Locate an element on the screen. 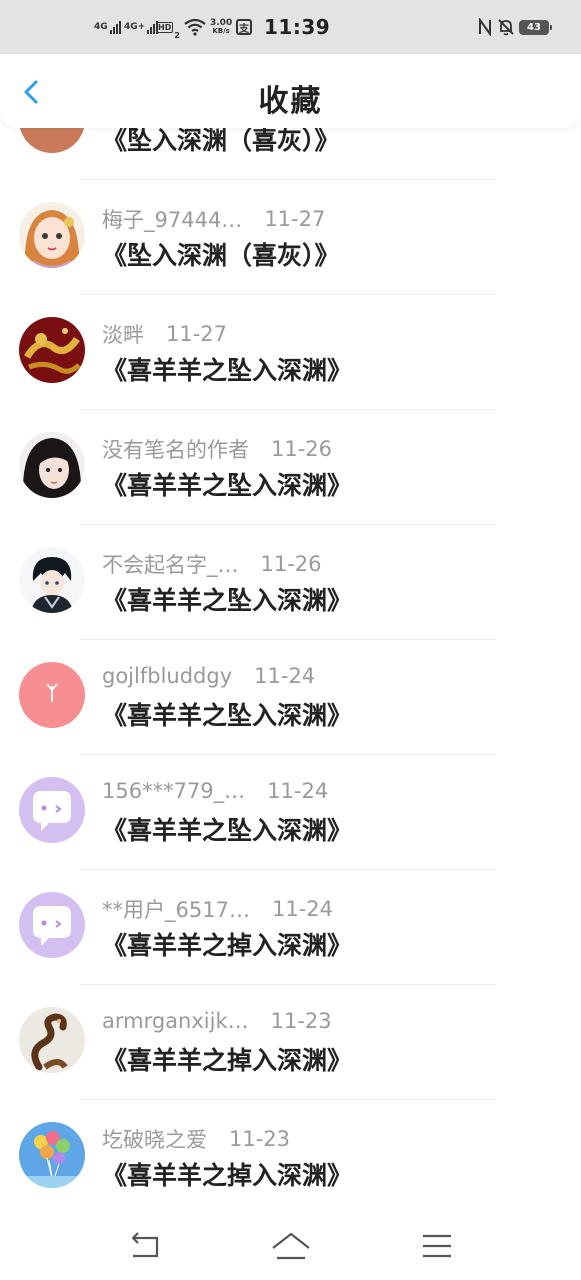 This screenshot has width=581, height=1280. list-item: 156***779_… 11-24 《喜羊羊之坠入深渊》 is located at coordinates (290, 812).